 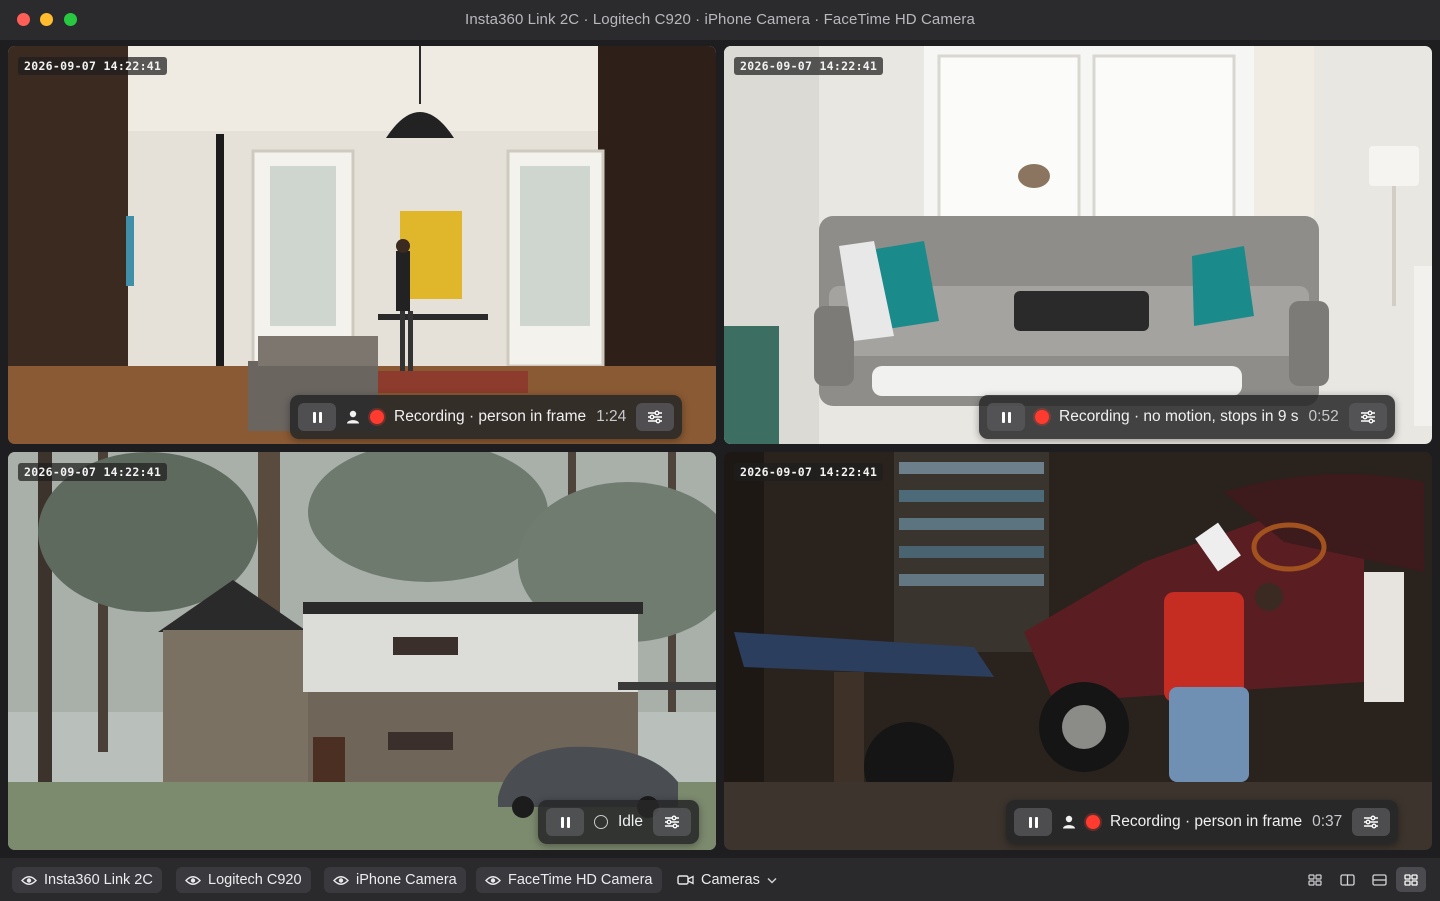 What do you see at coordinates (1323, 416) in the screenshot?
I see `recording-elapsed-time: 0:52` at bounding box center [1323, 416].